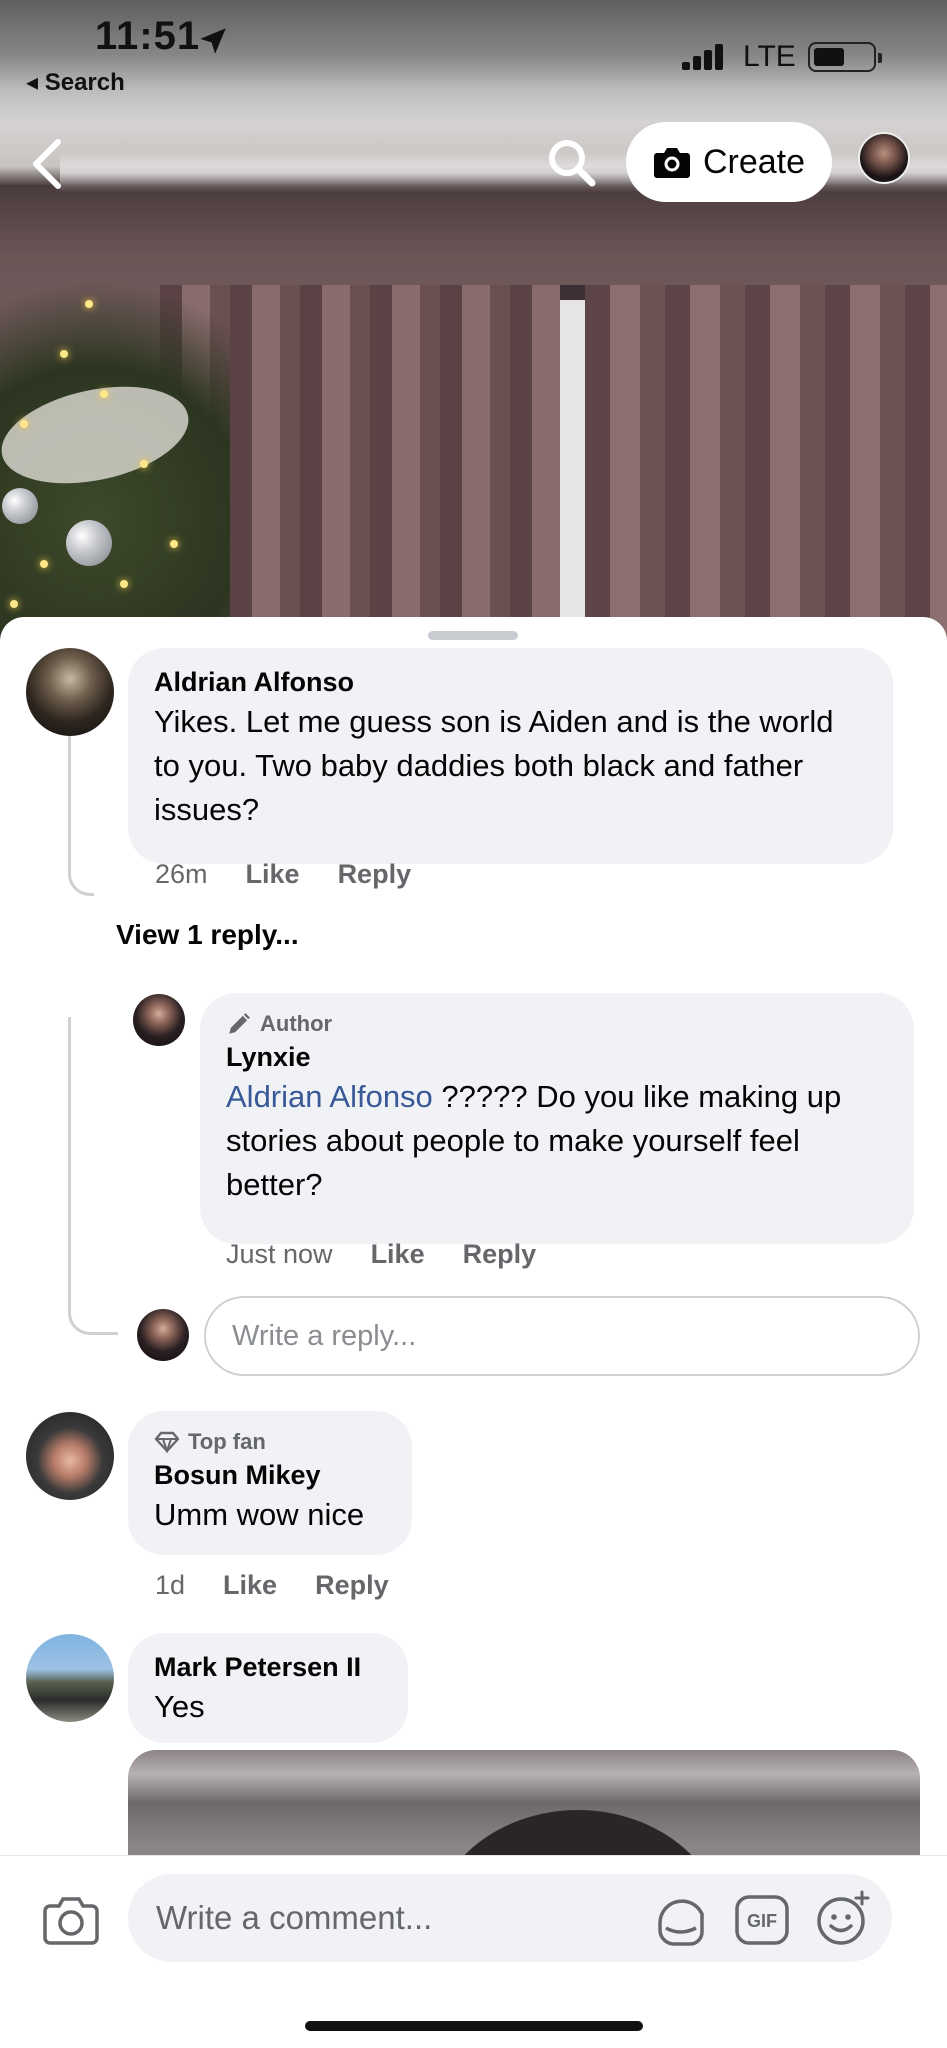 The width and height of the screenshot is (947, 2048). I want to click on emoji-icon, so click(843, 1919).